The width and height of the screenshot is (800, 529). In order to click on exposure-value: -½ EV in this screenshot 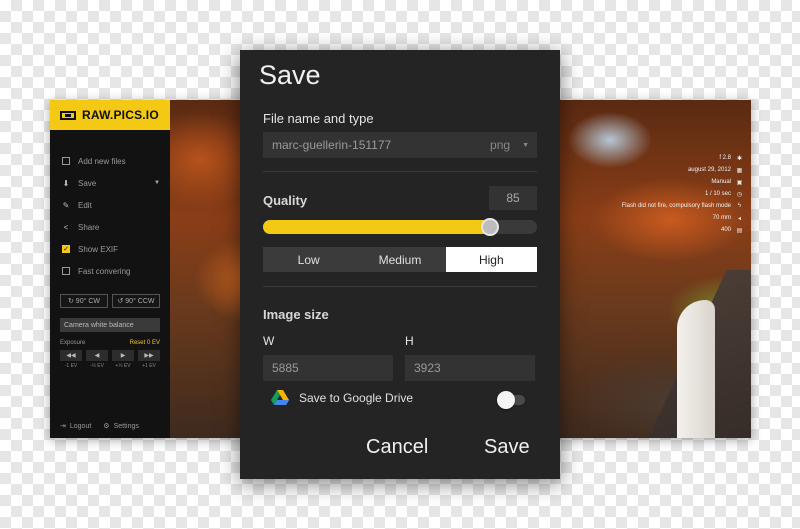, I will do `click(97, 366)`.